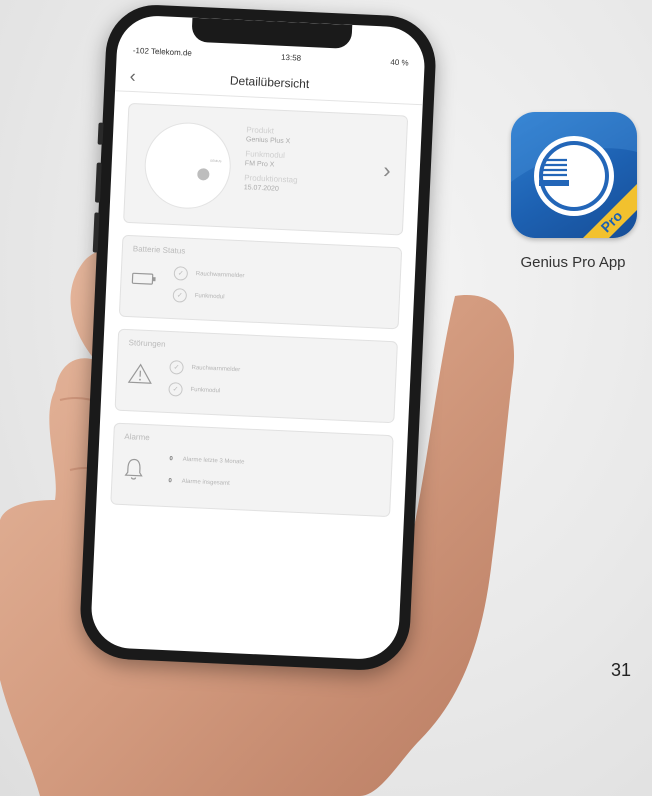 The image size is (652, 796). What do you see at coordinates (399, 62) in the screenshot?
I see `battery-percent: 40 %` at bounding box center [399, 62].